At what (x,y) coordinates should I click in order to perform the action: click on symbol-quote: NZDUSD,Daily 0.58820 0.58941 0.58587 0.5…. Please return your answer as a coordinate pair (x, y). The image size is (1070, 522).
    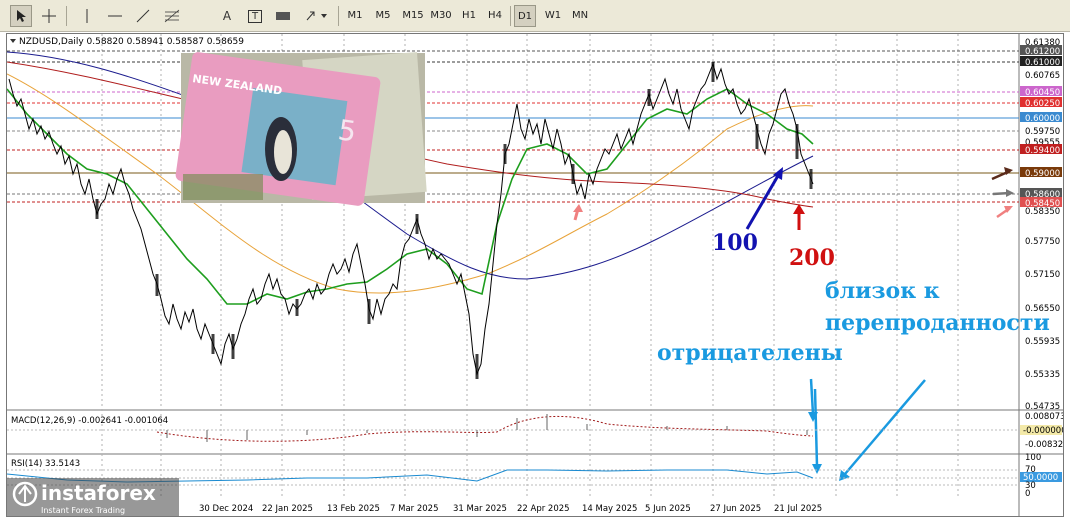
    Looking at the image, I should click on (131, 42).